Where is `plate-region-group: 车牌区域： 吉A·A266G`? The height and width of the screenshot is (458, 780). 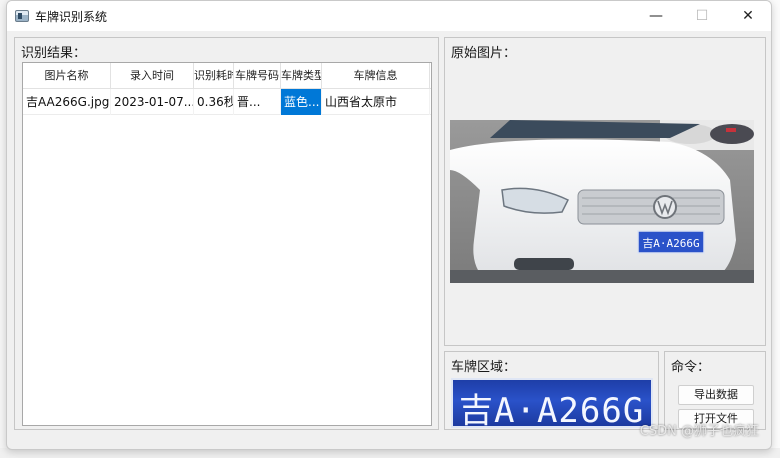
plate-region-group: 车牌区域： 吉A·A266G is located at coordinates (551, 390).